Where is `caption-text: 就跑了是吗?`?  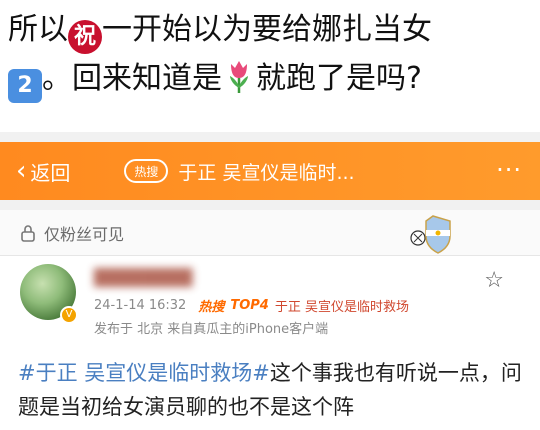
caption-text: 就跑了是吗? is located at coordinates (339, 78).